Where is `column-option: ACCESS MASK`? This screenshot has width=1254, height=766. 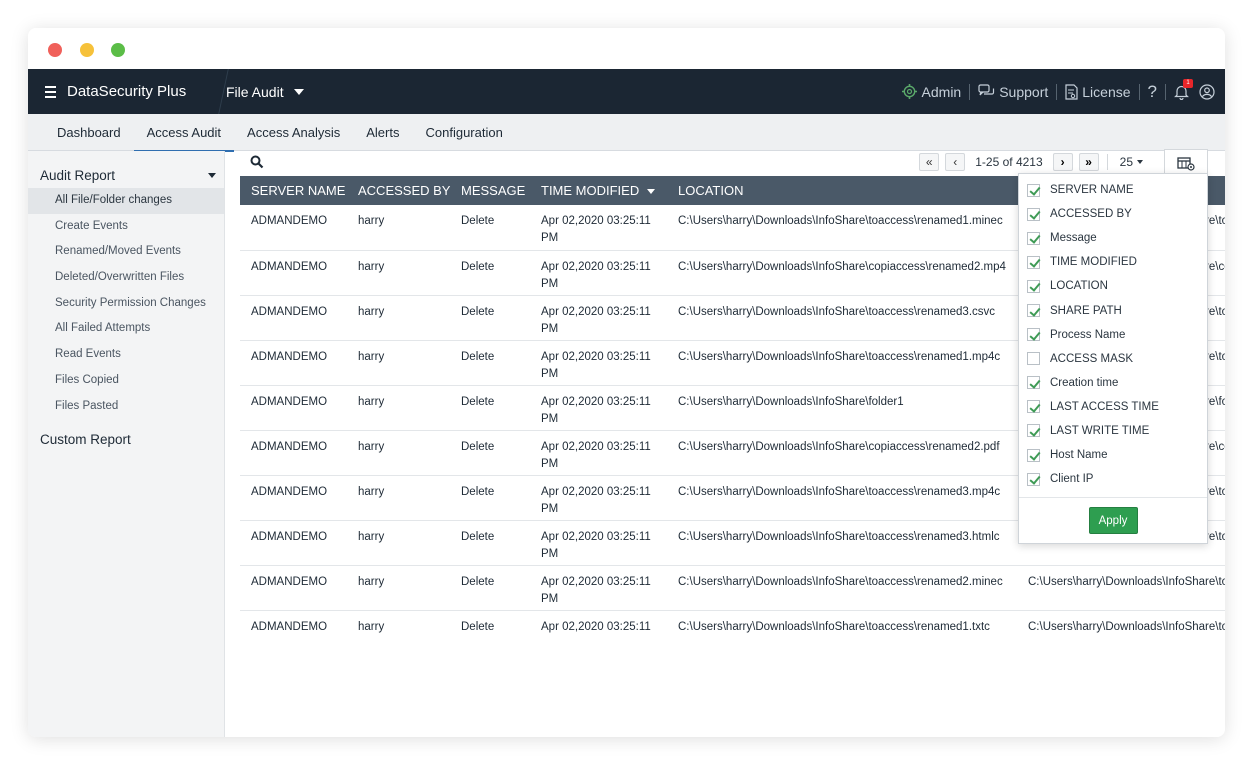
column-option: ACCESS MASK is located at coordinates (1113, 359).